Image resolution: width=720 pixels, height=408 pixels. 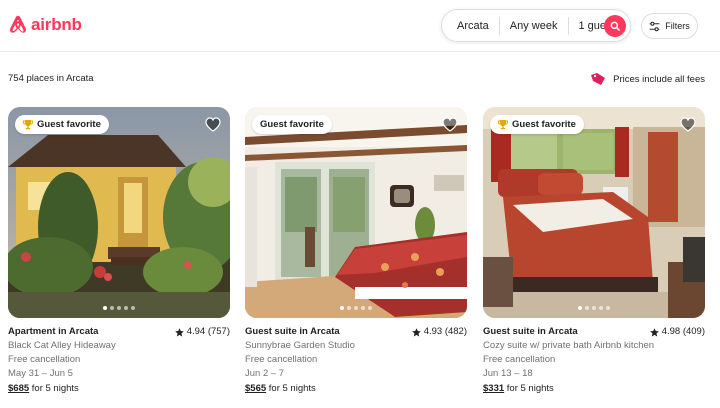 What do you see at coordinates (56, 24) in the screenshot?
I see `logo-wordmark: airbnb` at bounding box center [56, 24].